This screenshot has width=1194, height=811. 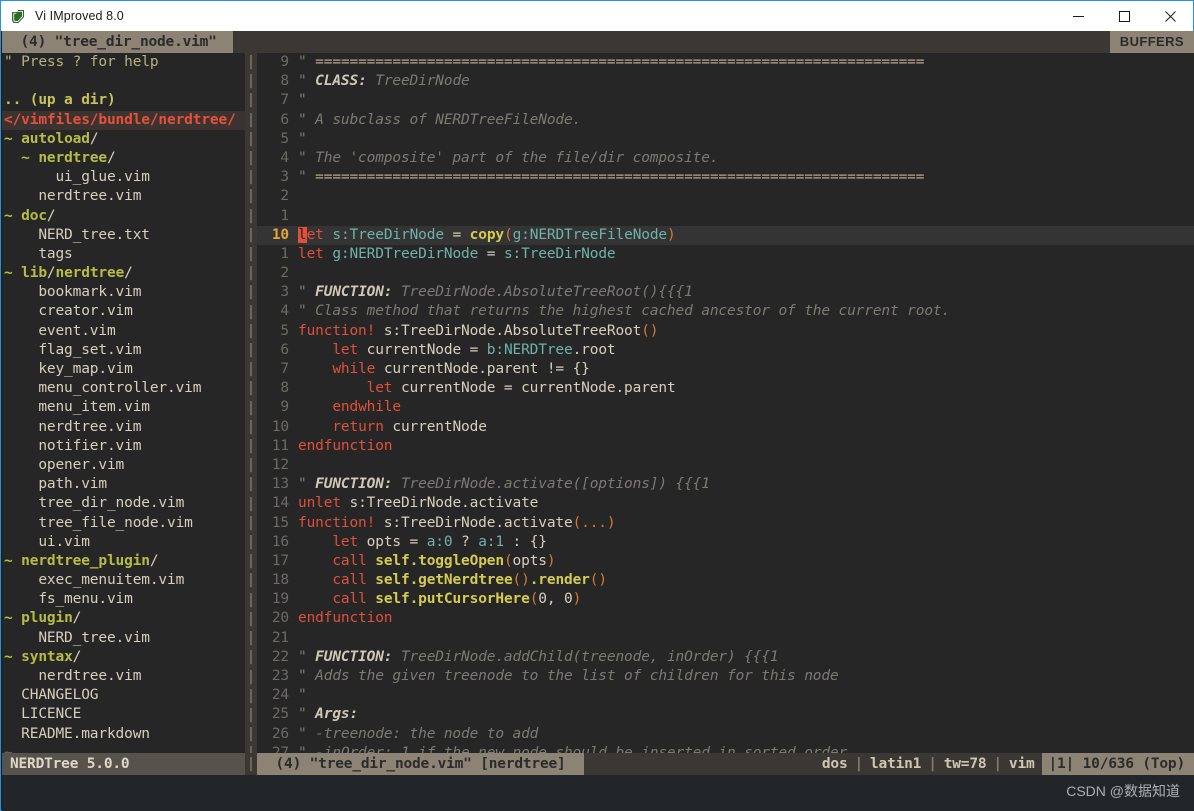 What do you see at coordinates (123, 235) in the screenshot?
I see `nerdtree-file-item: NERD_tree.txt` at bounding box center [123, 235].